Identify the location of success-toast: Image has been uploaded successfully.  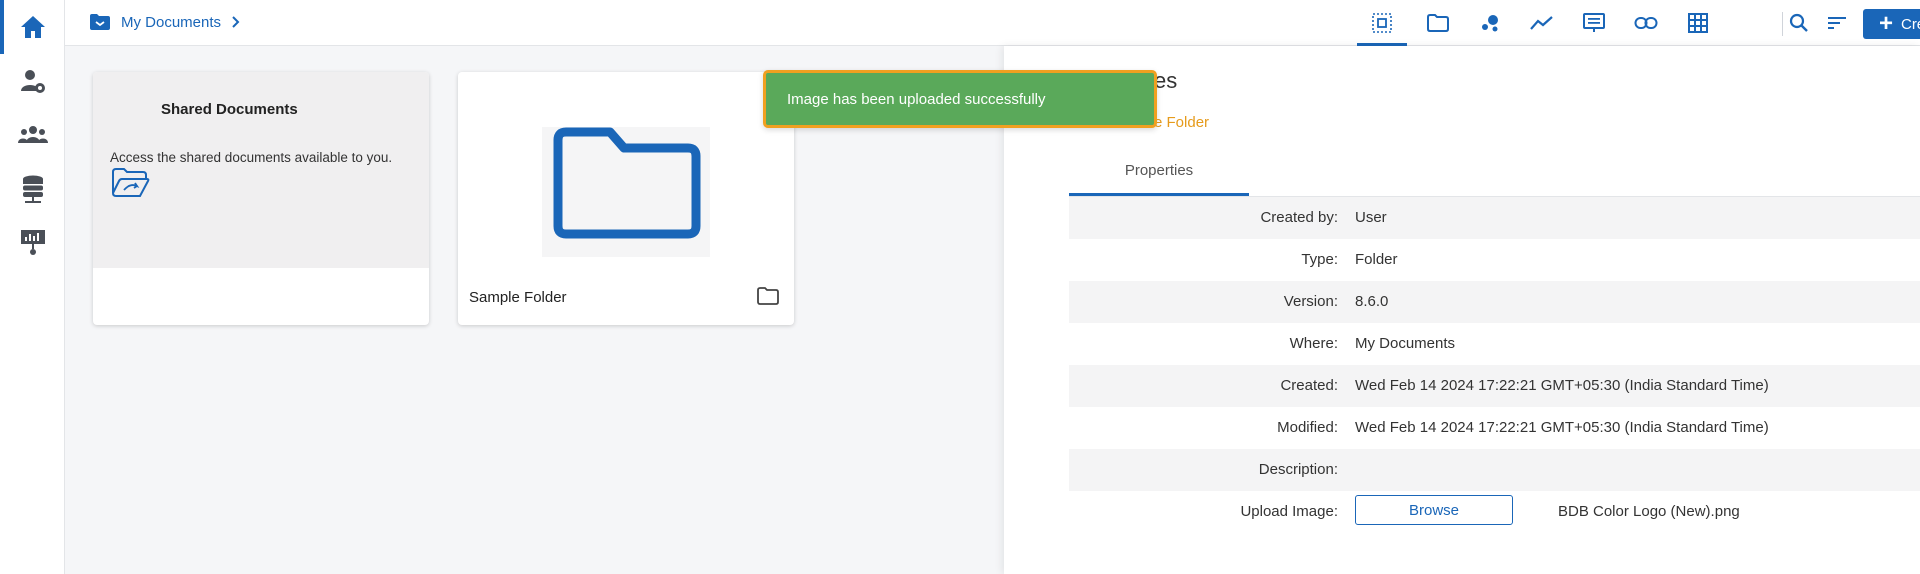
(960, 99).